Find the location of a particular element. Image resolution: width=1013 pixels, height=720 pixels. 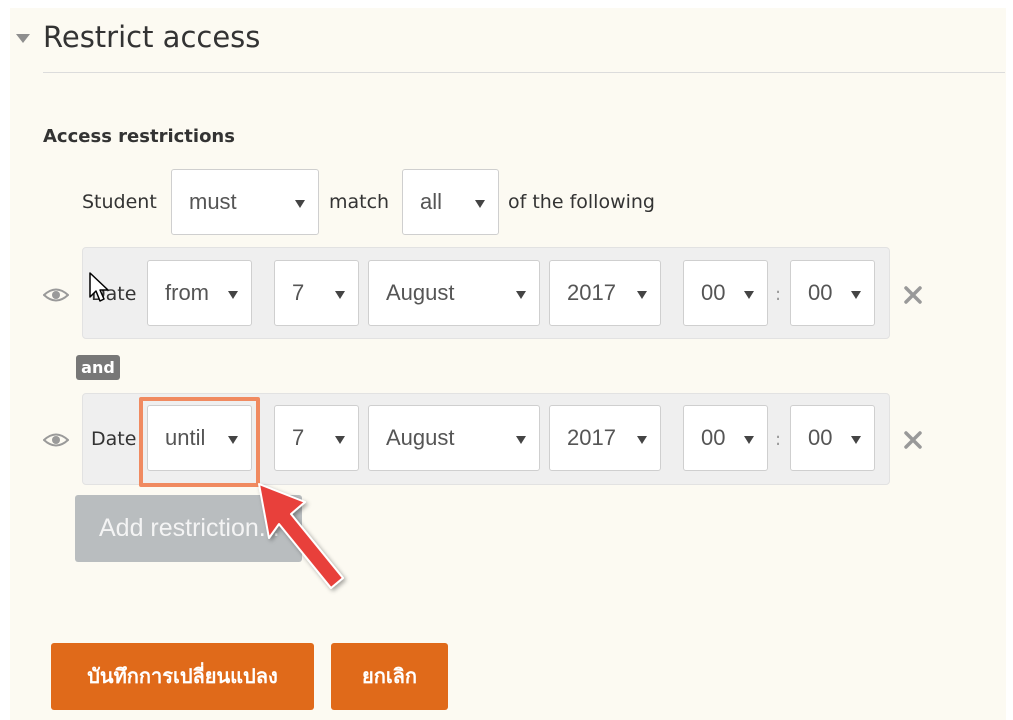

match-label: match is located at coordinates (359, 202).